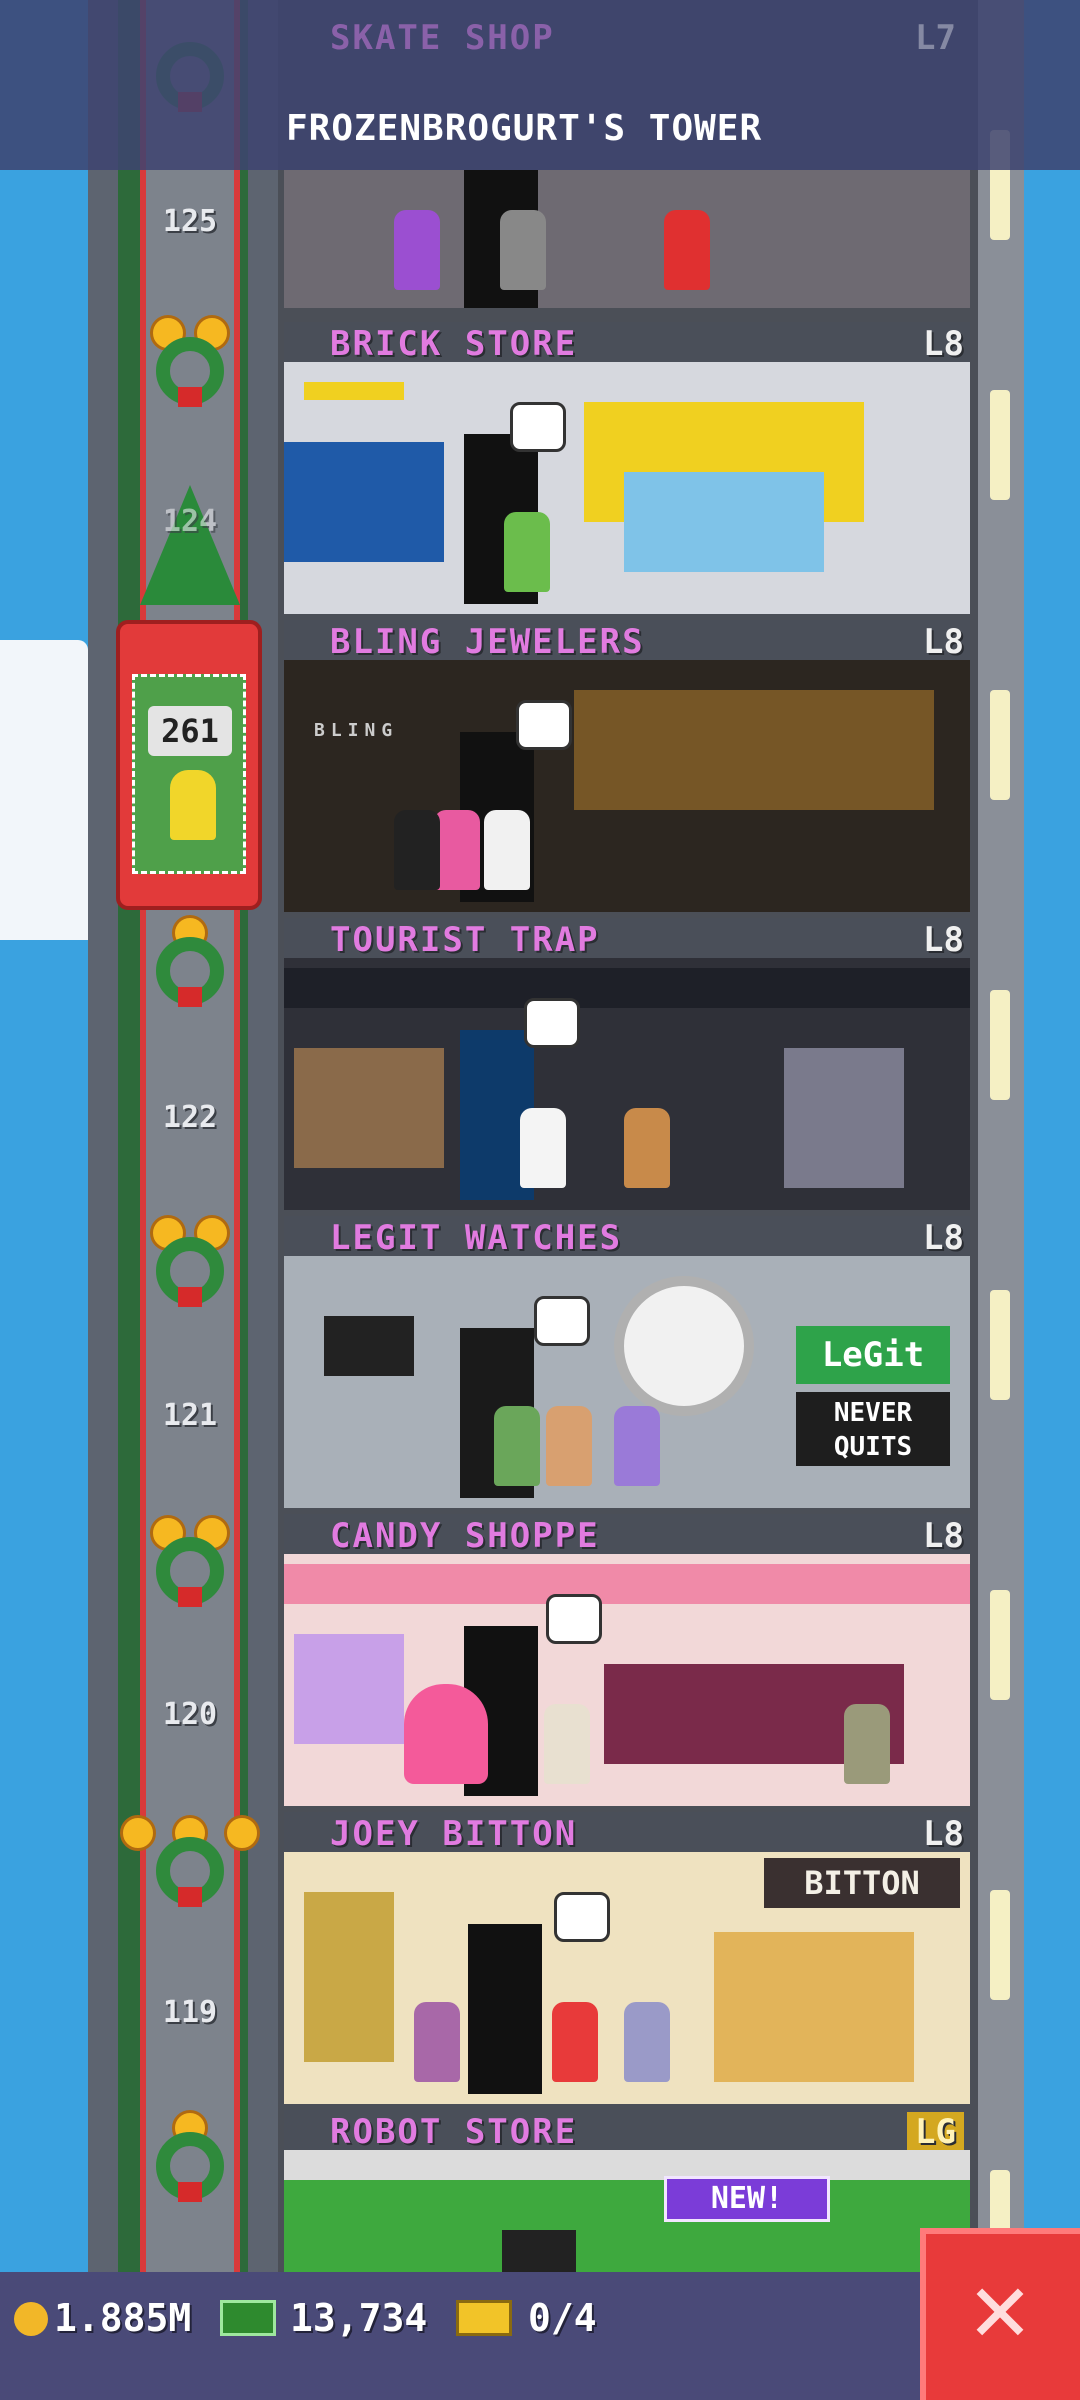 This screenshot has height=2400, width=1080. Describe the element at coordinates (935, 38) in the screenshot. I see `partial-floor-level: L7` at that location.